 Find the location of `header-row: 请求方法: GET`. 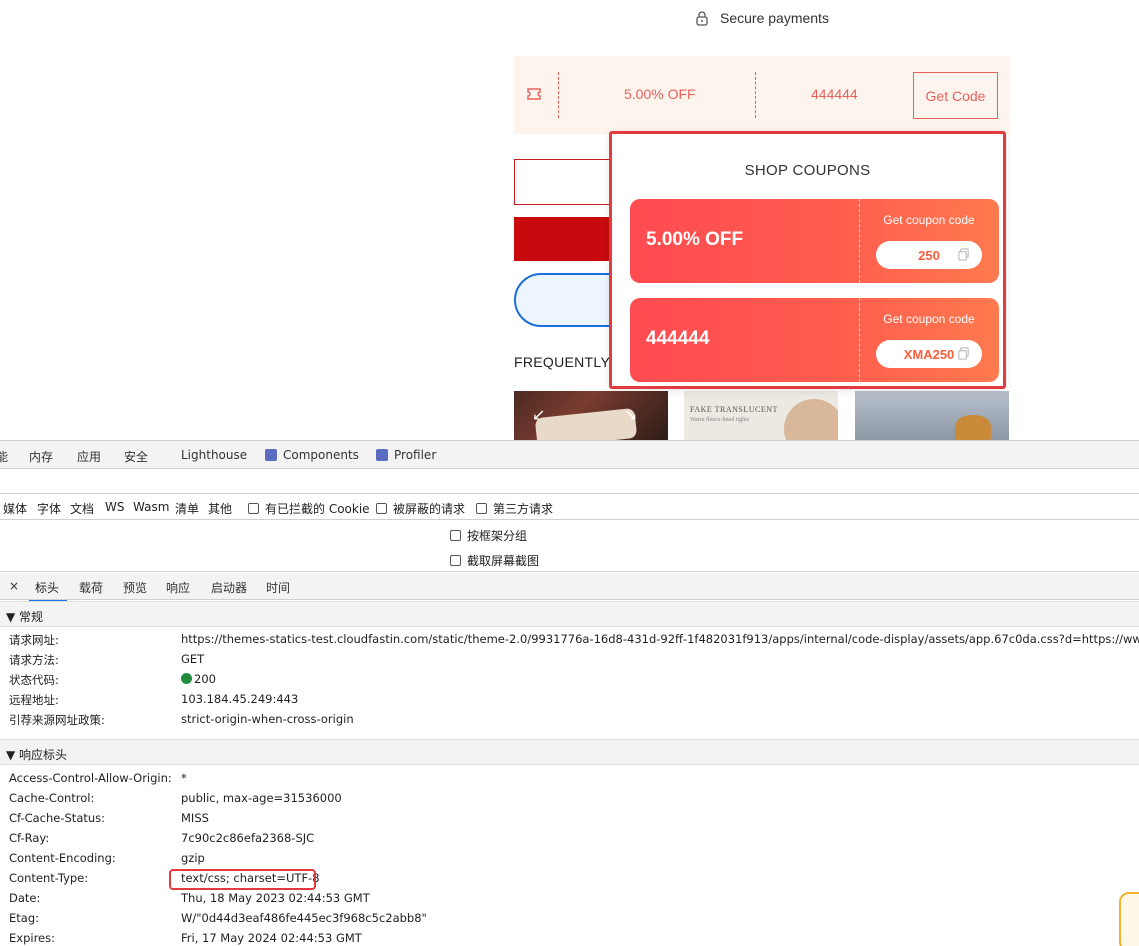

header-row: 请求方法: GET is located at coordinates (569, 659).